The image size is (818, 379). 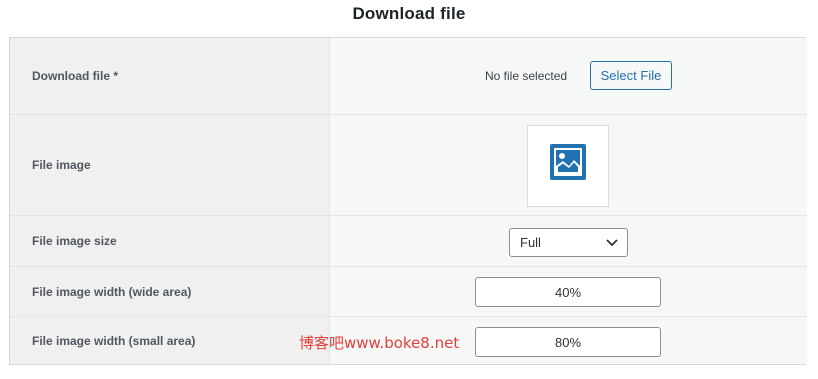 I want to click on file-image-width-small-input, so click(x=568, y=342).